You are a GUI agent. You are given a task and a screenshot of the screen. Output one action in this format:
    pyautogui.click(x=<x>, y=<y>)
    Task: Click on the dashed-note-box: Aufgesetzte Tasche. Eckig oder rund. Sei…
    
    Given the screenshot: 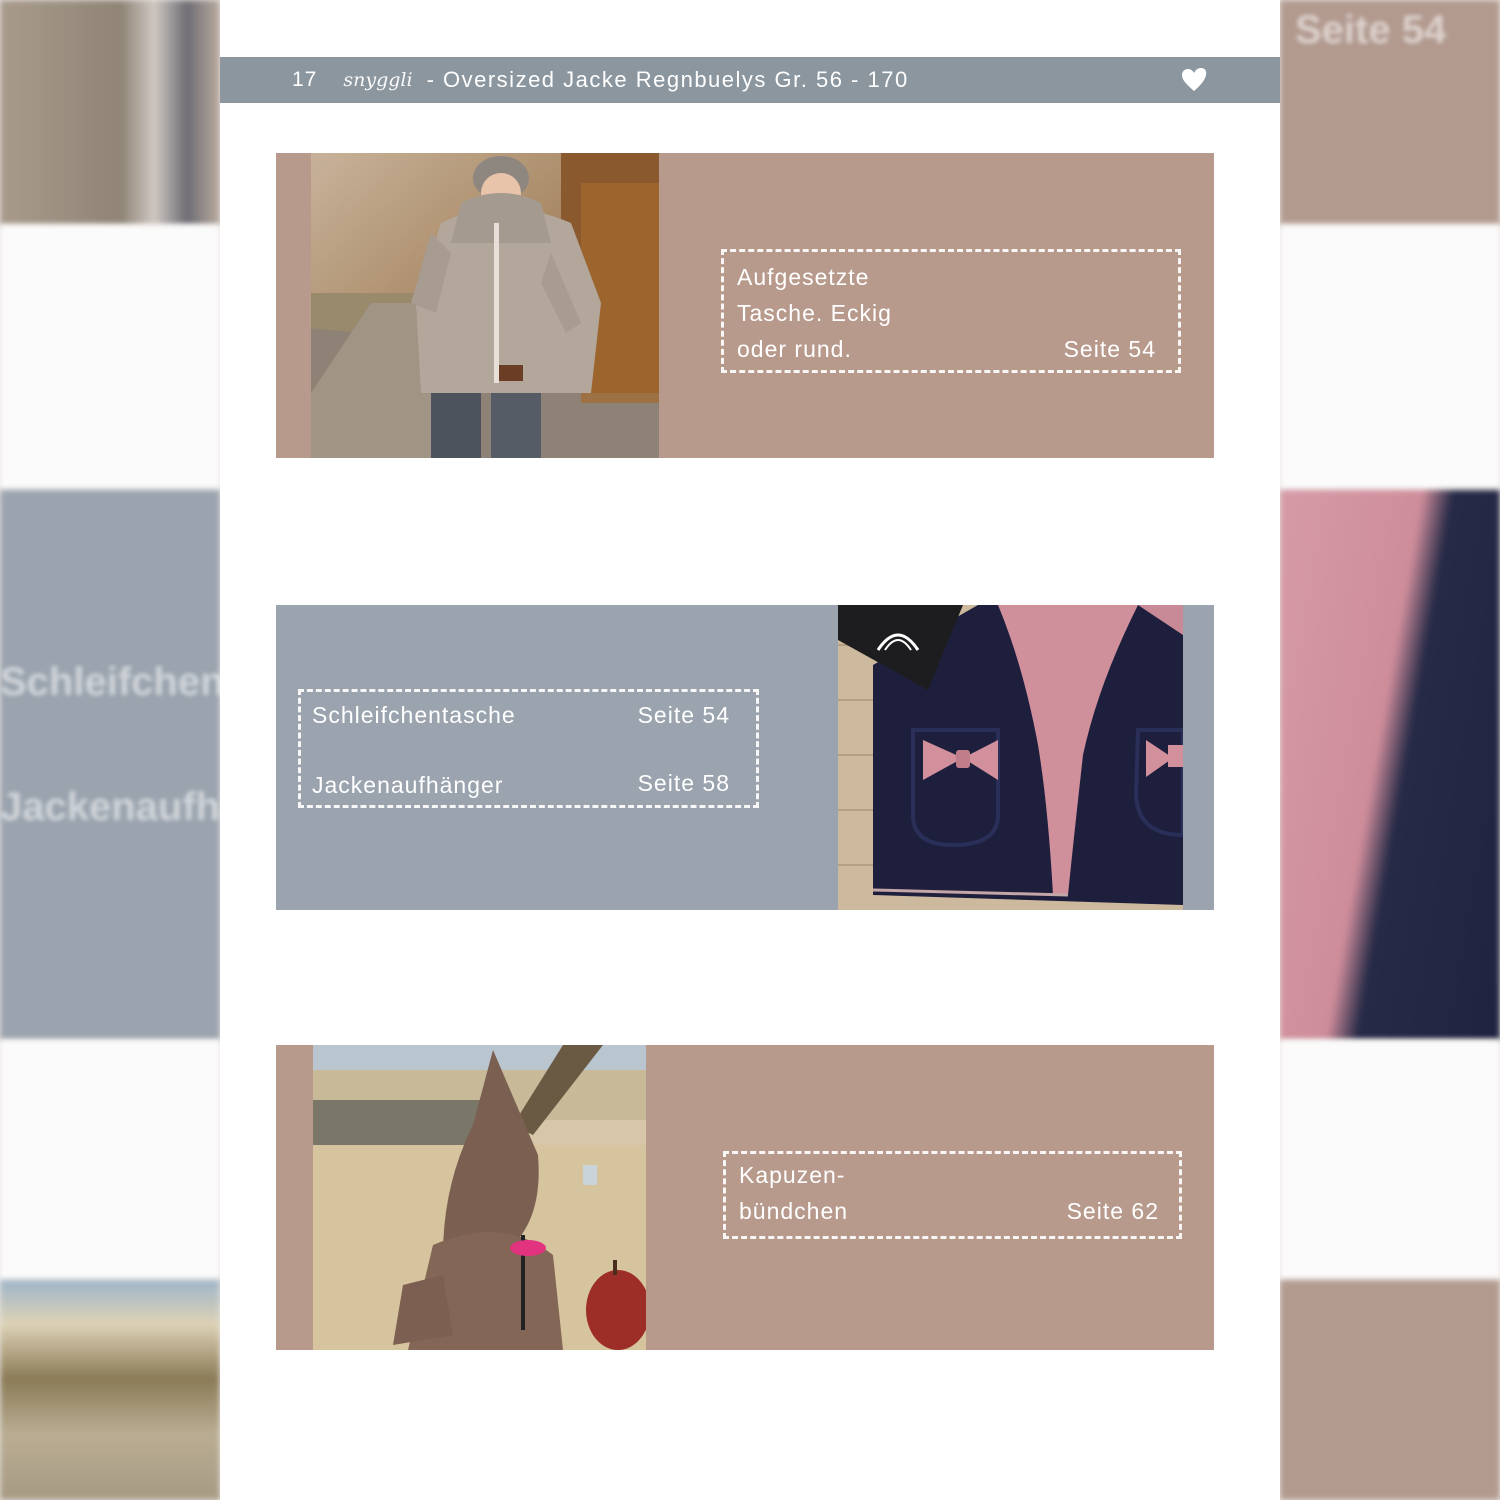 What is the action you would take?
    pyautogui.click(x=951, y=311)
    